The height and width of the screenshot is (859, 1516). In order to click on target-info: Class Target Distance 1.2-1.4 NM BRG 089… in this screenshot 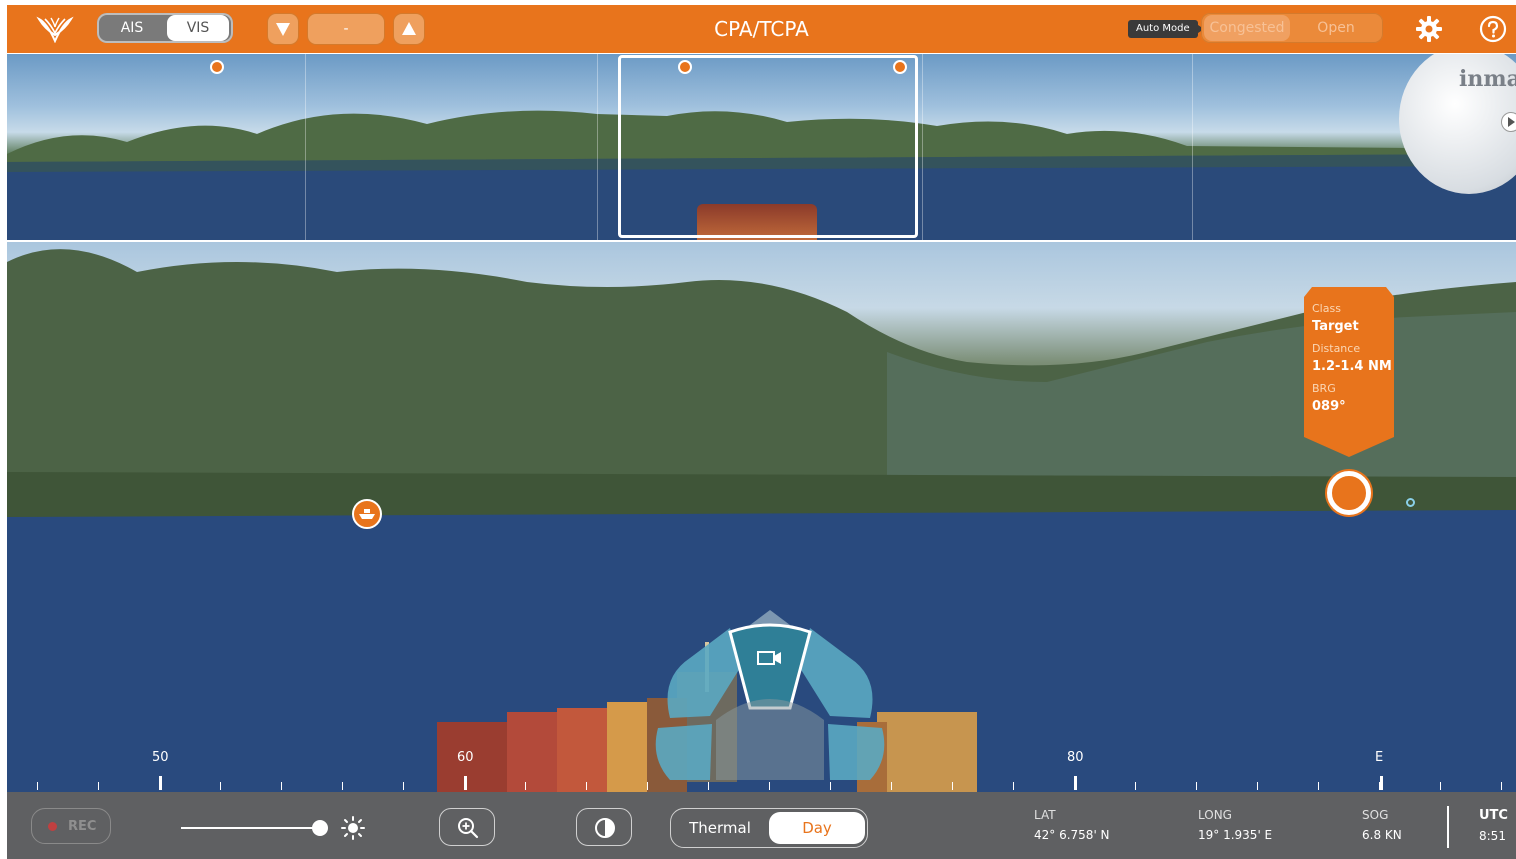, I will do `click(1349, 372)`.